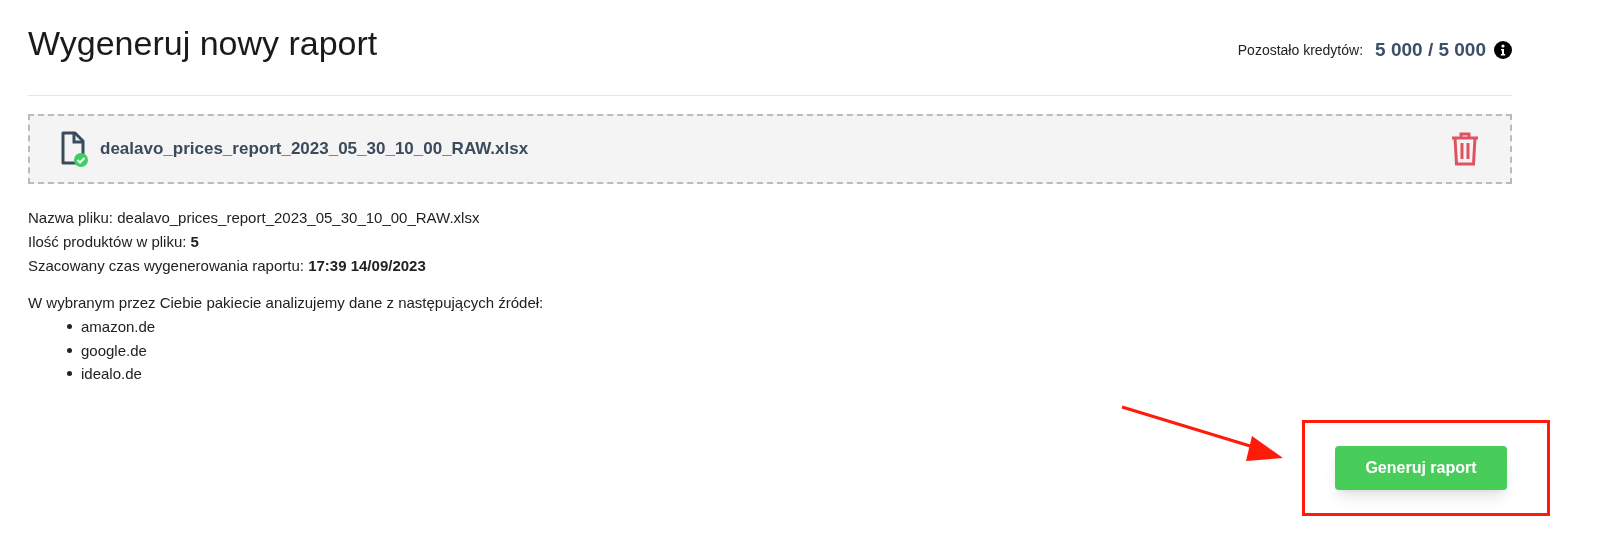 The width and height of the screenshot is (1600, 543). Describe the element at coordinates (1503, 50) in the screenshot. I see `info-icon` at that location.